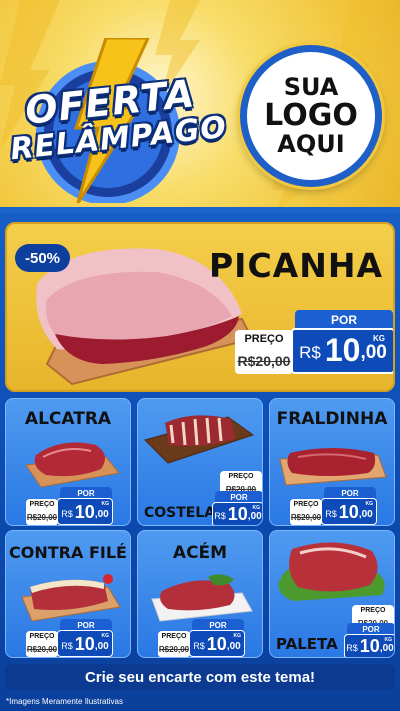 This screenshot has width=400, height=711. I want to click on header-divider, so click(200, 210).